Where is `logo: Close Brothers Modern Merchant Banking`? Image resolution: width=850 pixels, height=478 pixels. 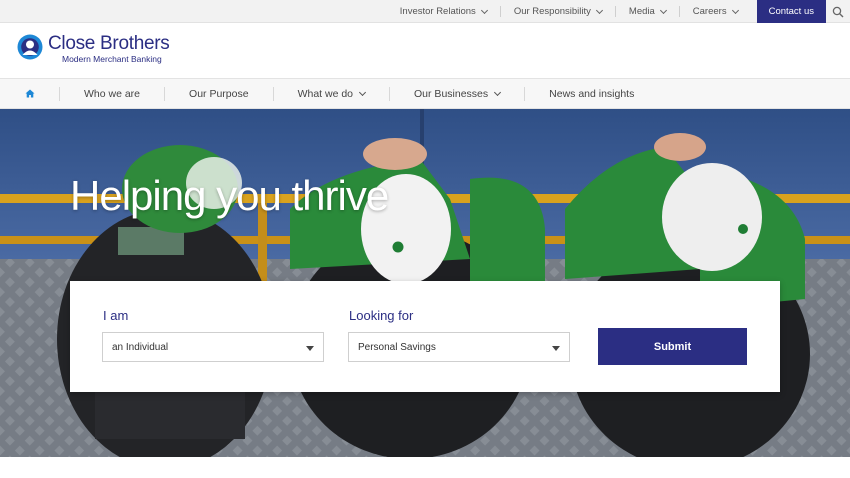 logo: Close Brothers Modern Merchant Banking is located at coordinates (93, 49).